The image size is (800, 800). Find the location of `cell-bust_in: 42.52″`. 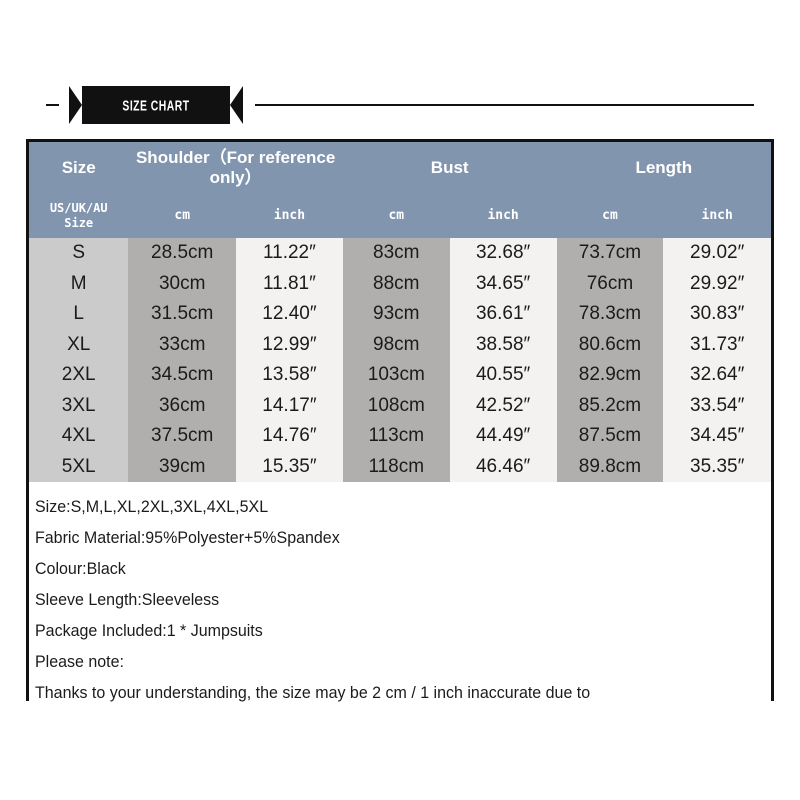

cell-bust_in: 42.52″ is located at coordinates (503, 405).